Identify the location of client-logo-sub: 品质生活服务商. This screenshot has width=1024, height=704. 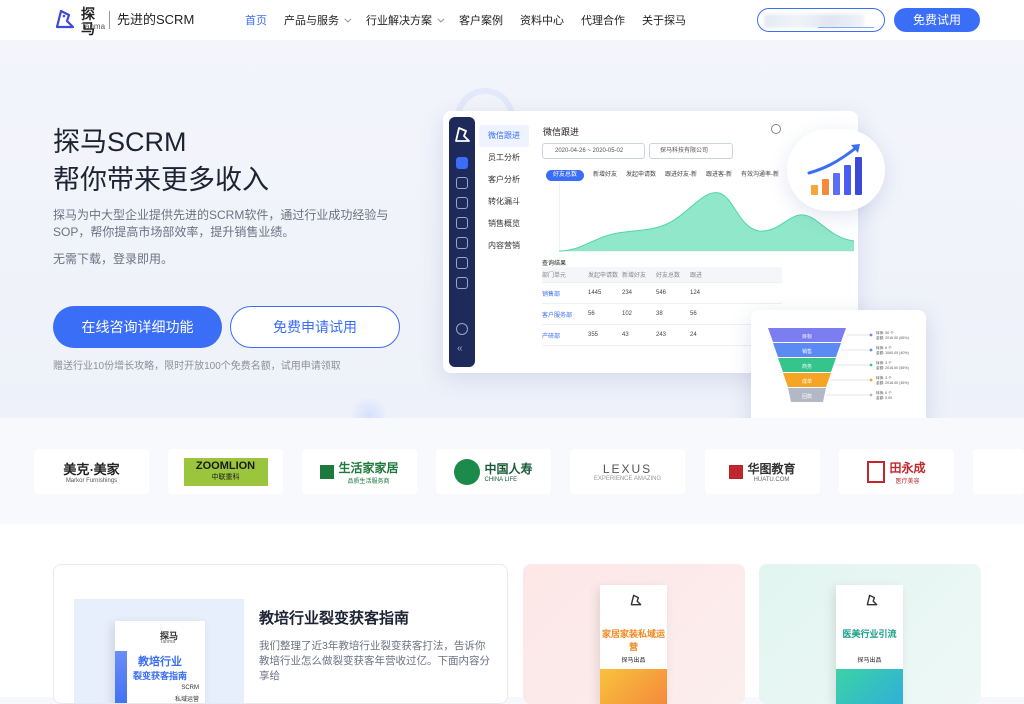
(368, 481).